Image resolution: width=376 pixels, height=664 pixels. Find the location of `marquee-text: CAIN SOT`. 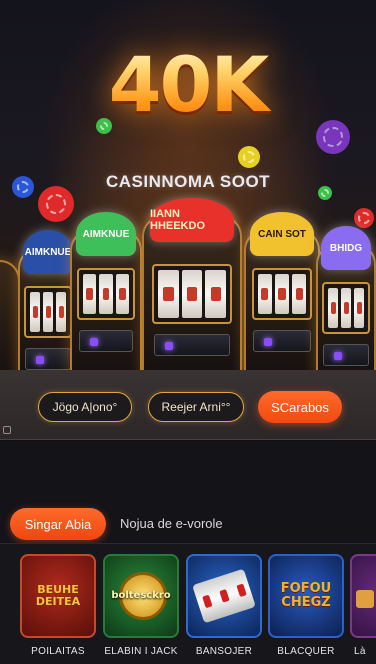

marquee-text: CAIN SOT is located at coordinates (282, 234).